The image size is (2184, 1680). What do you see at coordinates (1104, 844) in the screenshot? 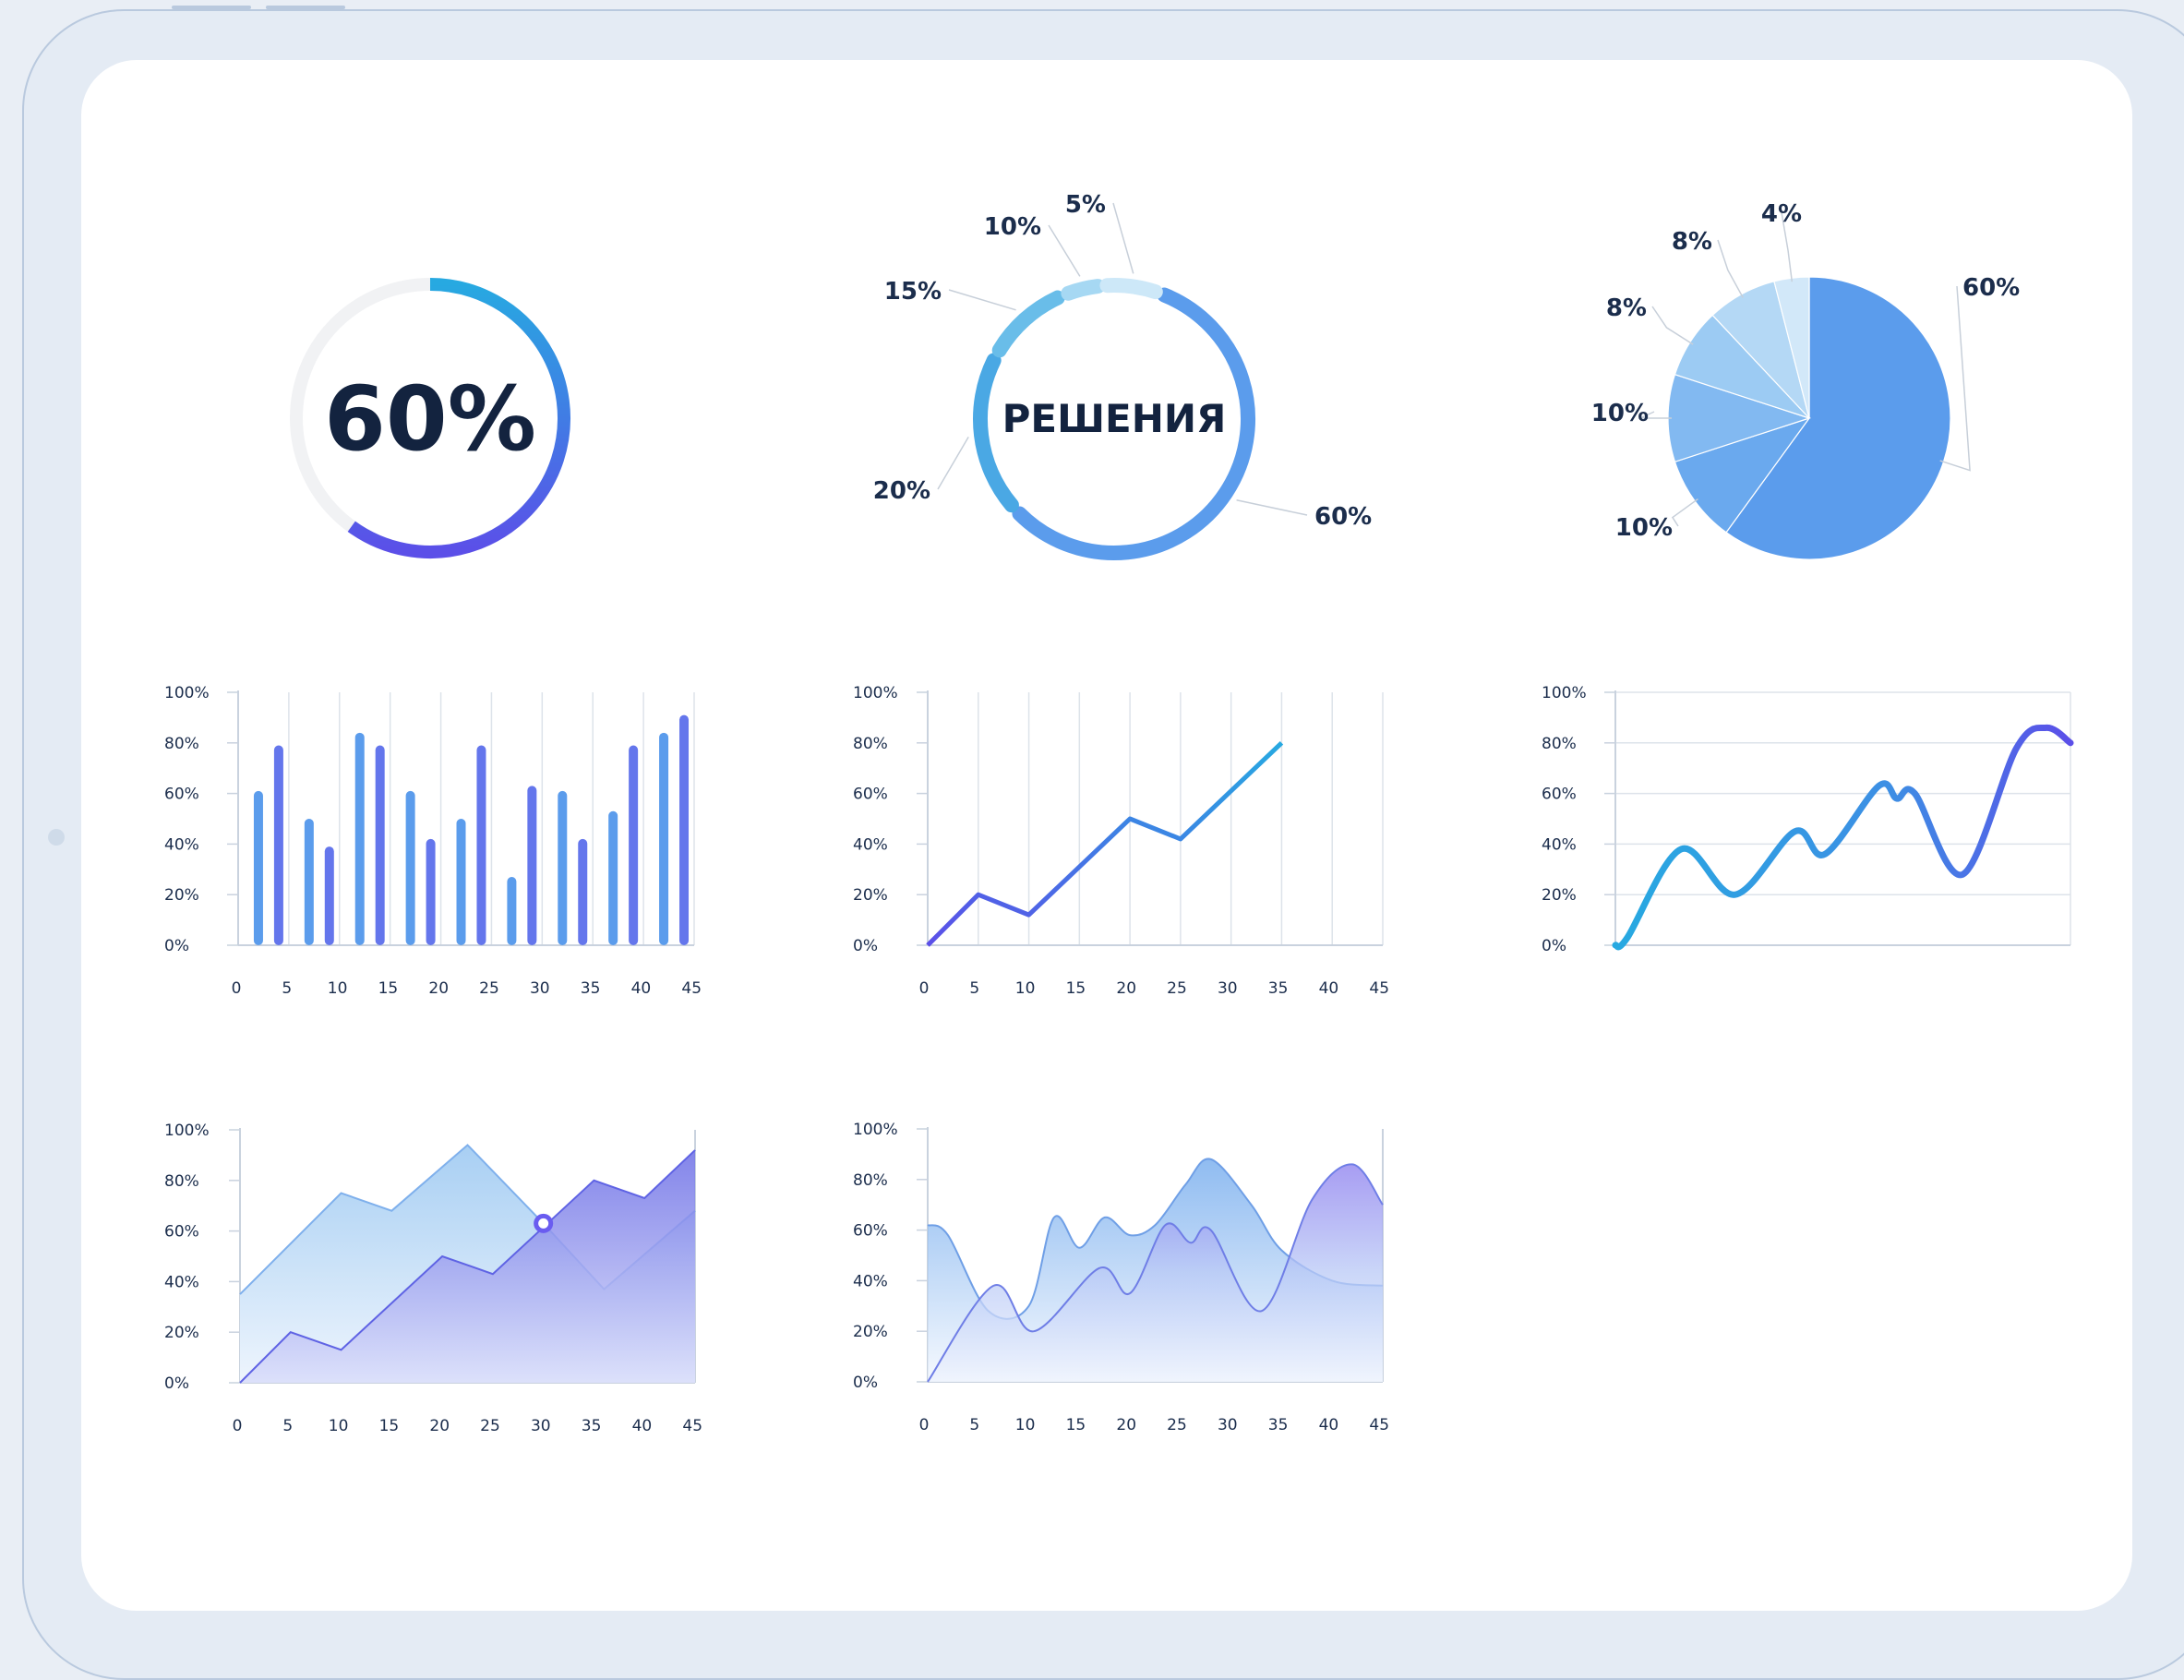
I see `line-series` at bounding box center [1104, 844].